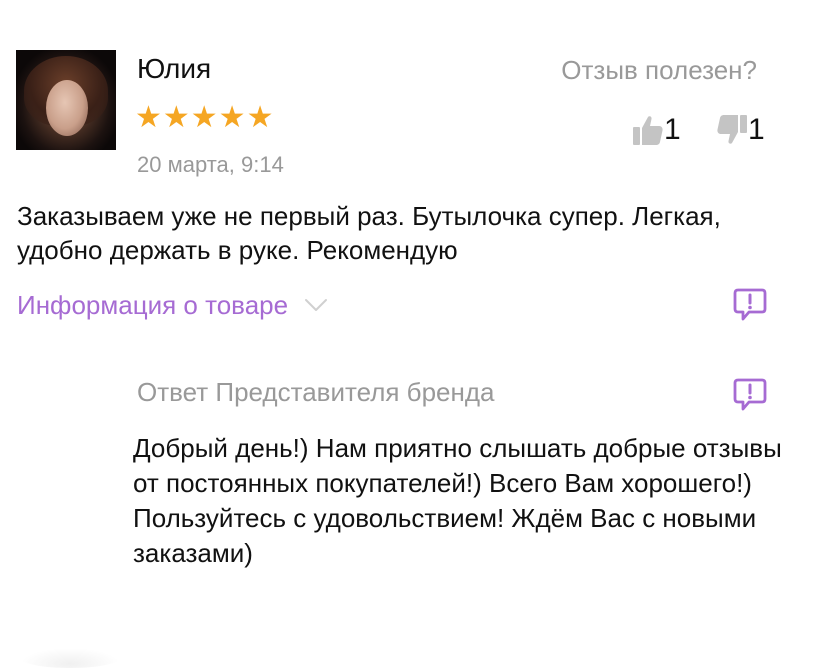 The height and width of the screenshot is (668, 827). What do you see at coordinates (153, 305) in the screenshot?
I see `product-info-label: Информация о товаре` at bounding box center [153, 305].